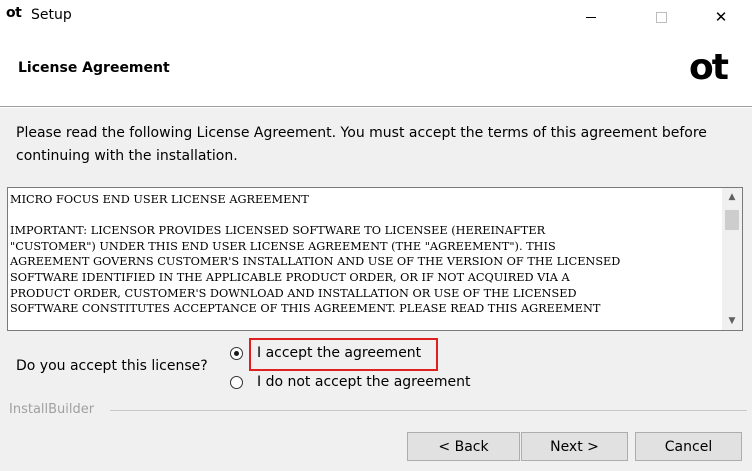 This screenshot has height=471, width=752. I want to click on radio-selected-dot, so click(236, 353).